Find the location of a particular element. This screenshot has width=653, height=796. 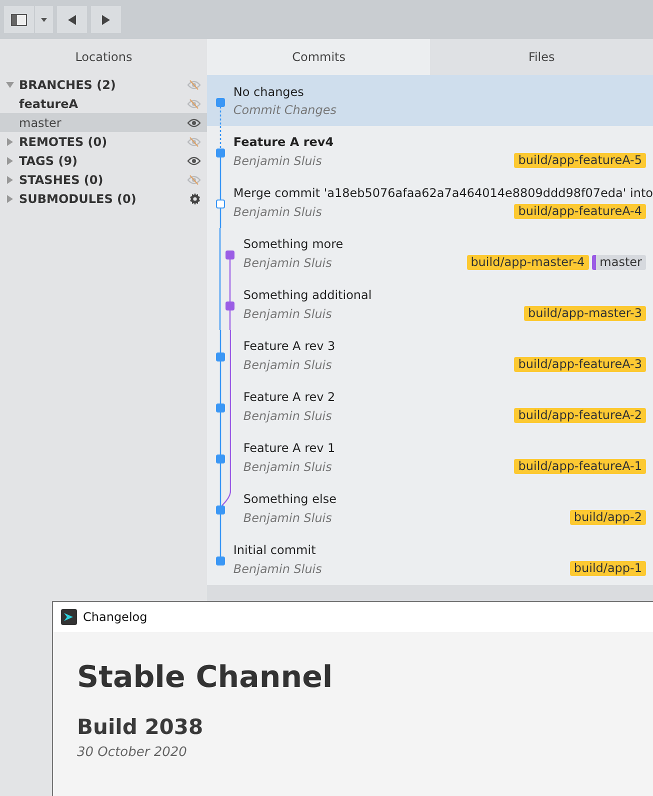

sidebar-header: Locations is located at coordinates (104, 57).